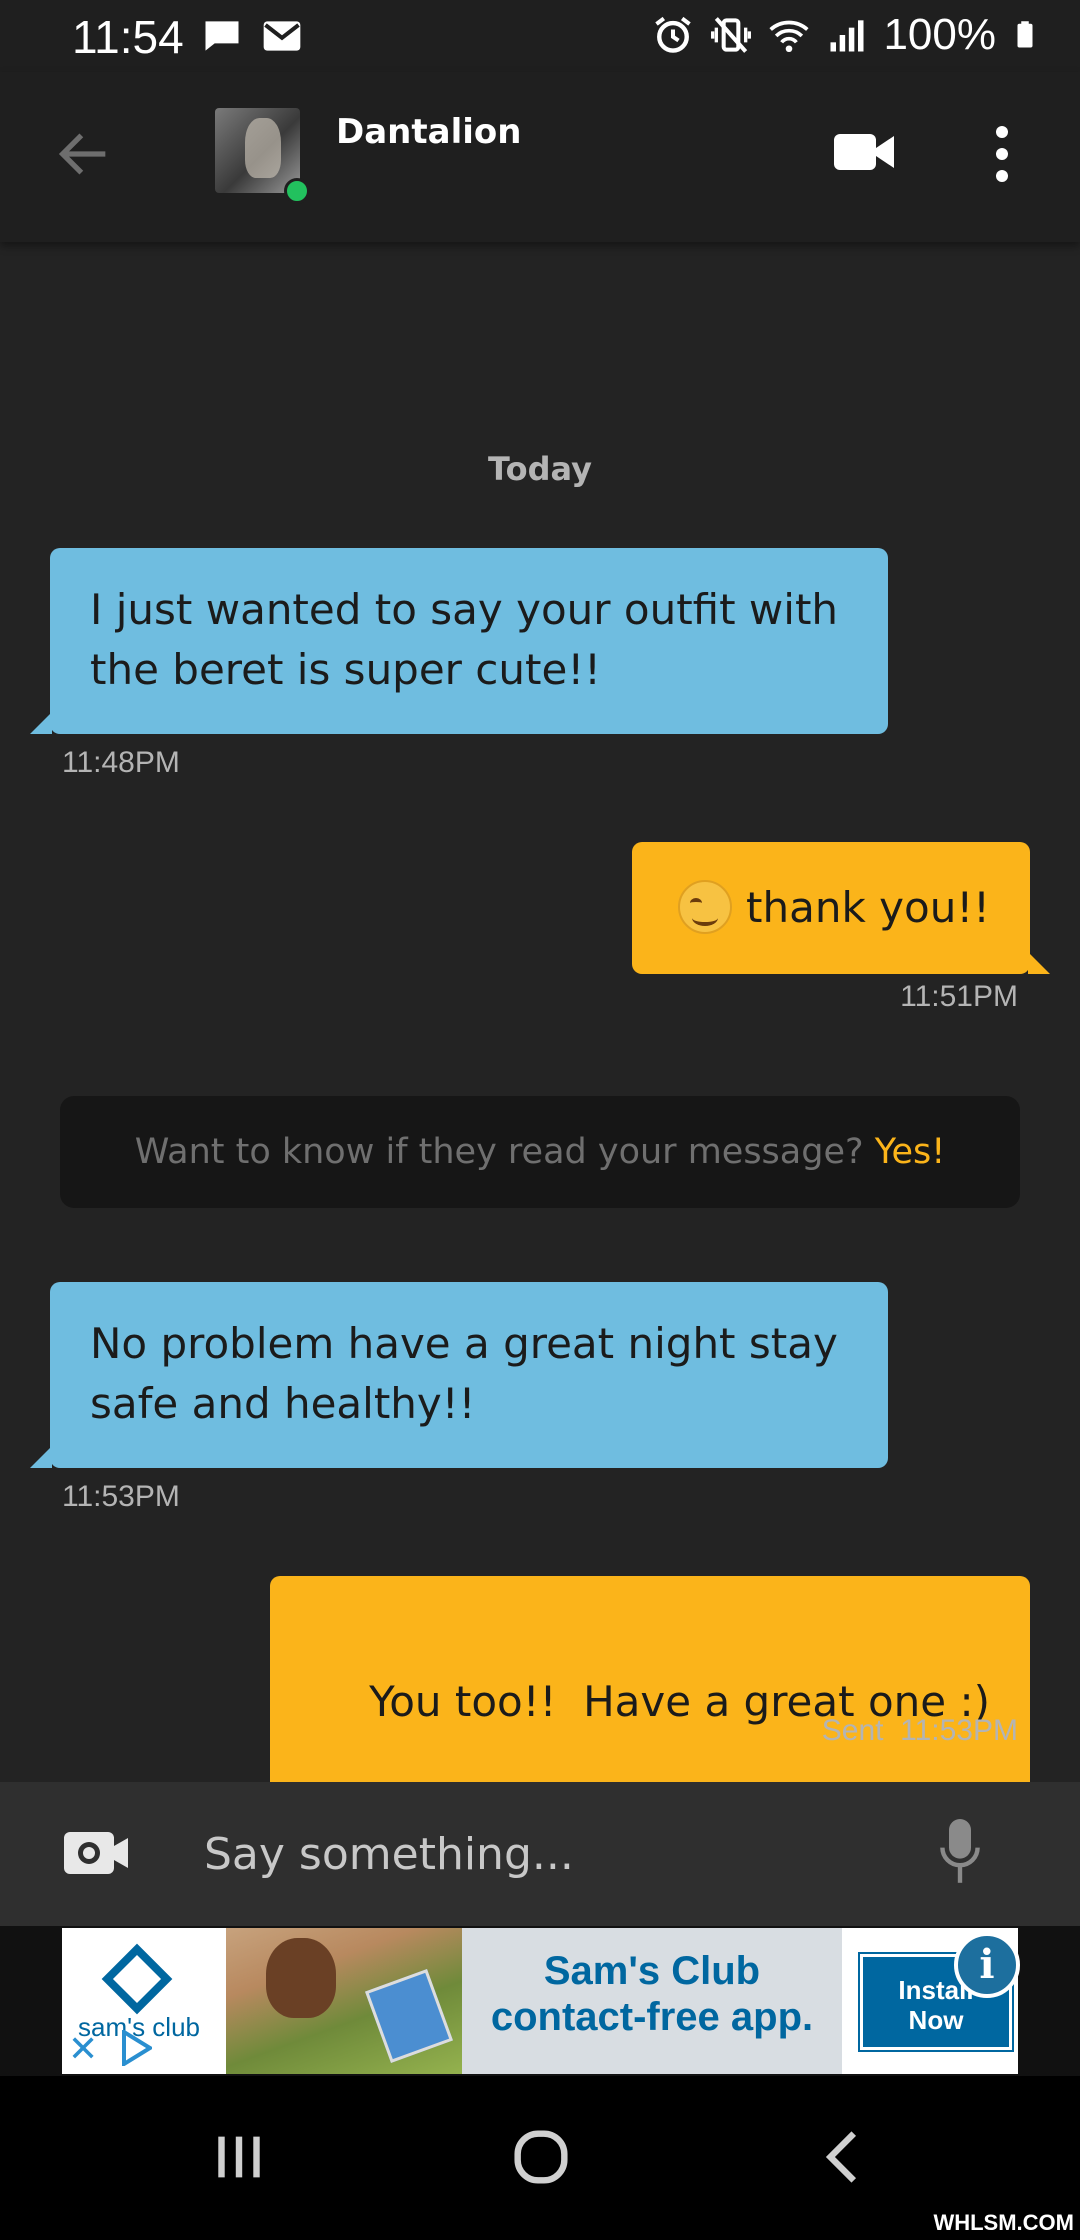 Image resolution: width=1080 pixels, height=2240 pixels. I want to click on message-input, so click(554, 1854).